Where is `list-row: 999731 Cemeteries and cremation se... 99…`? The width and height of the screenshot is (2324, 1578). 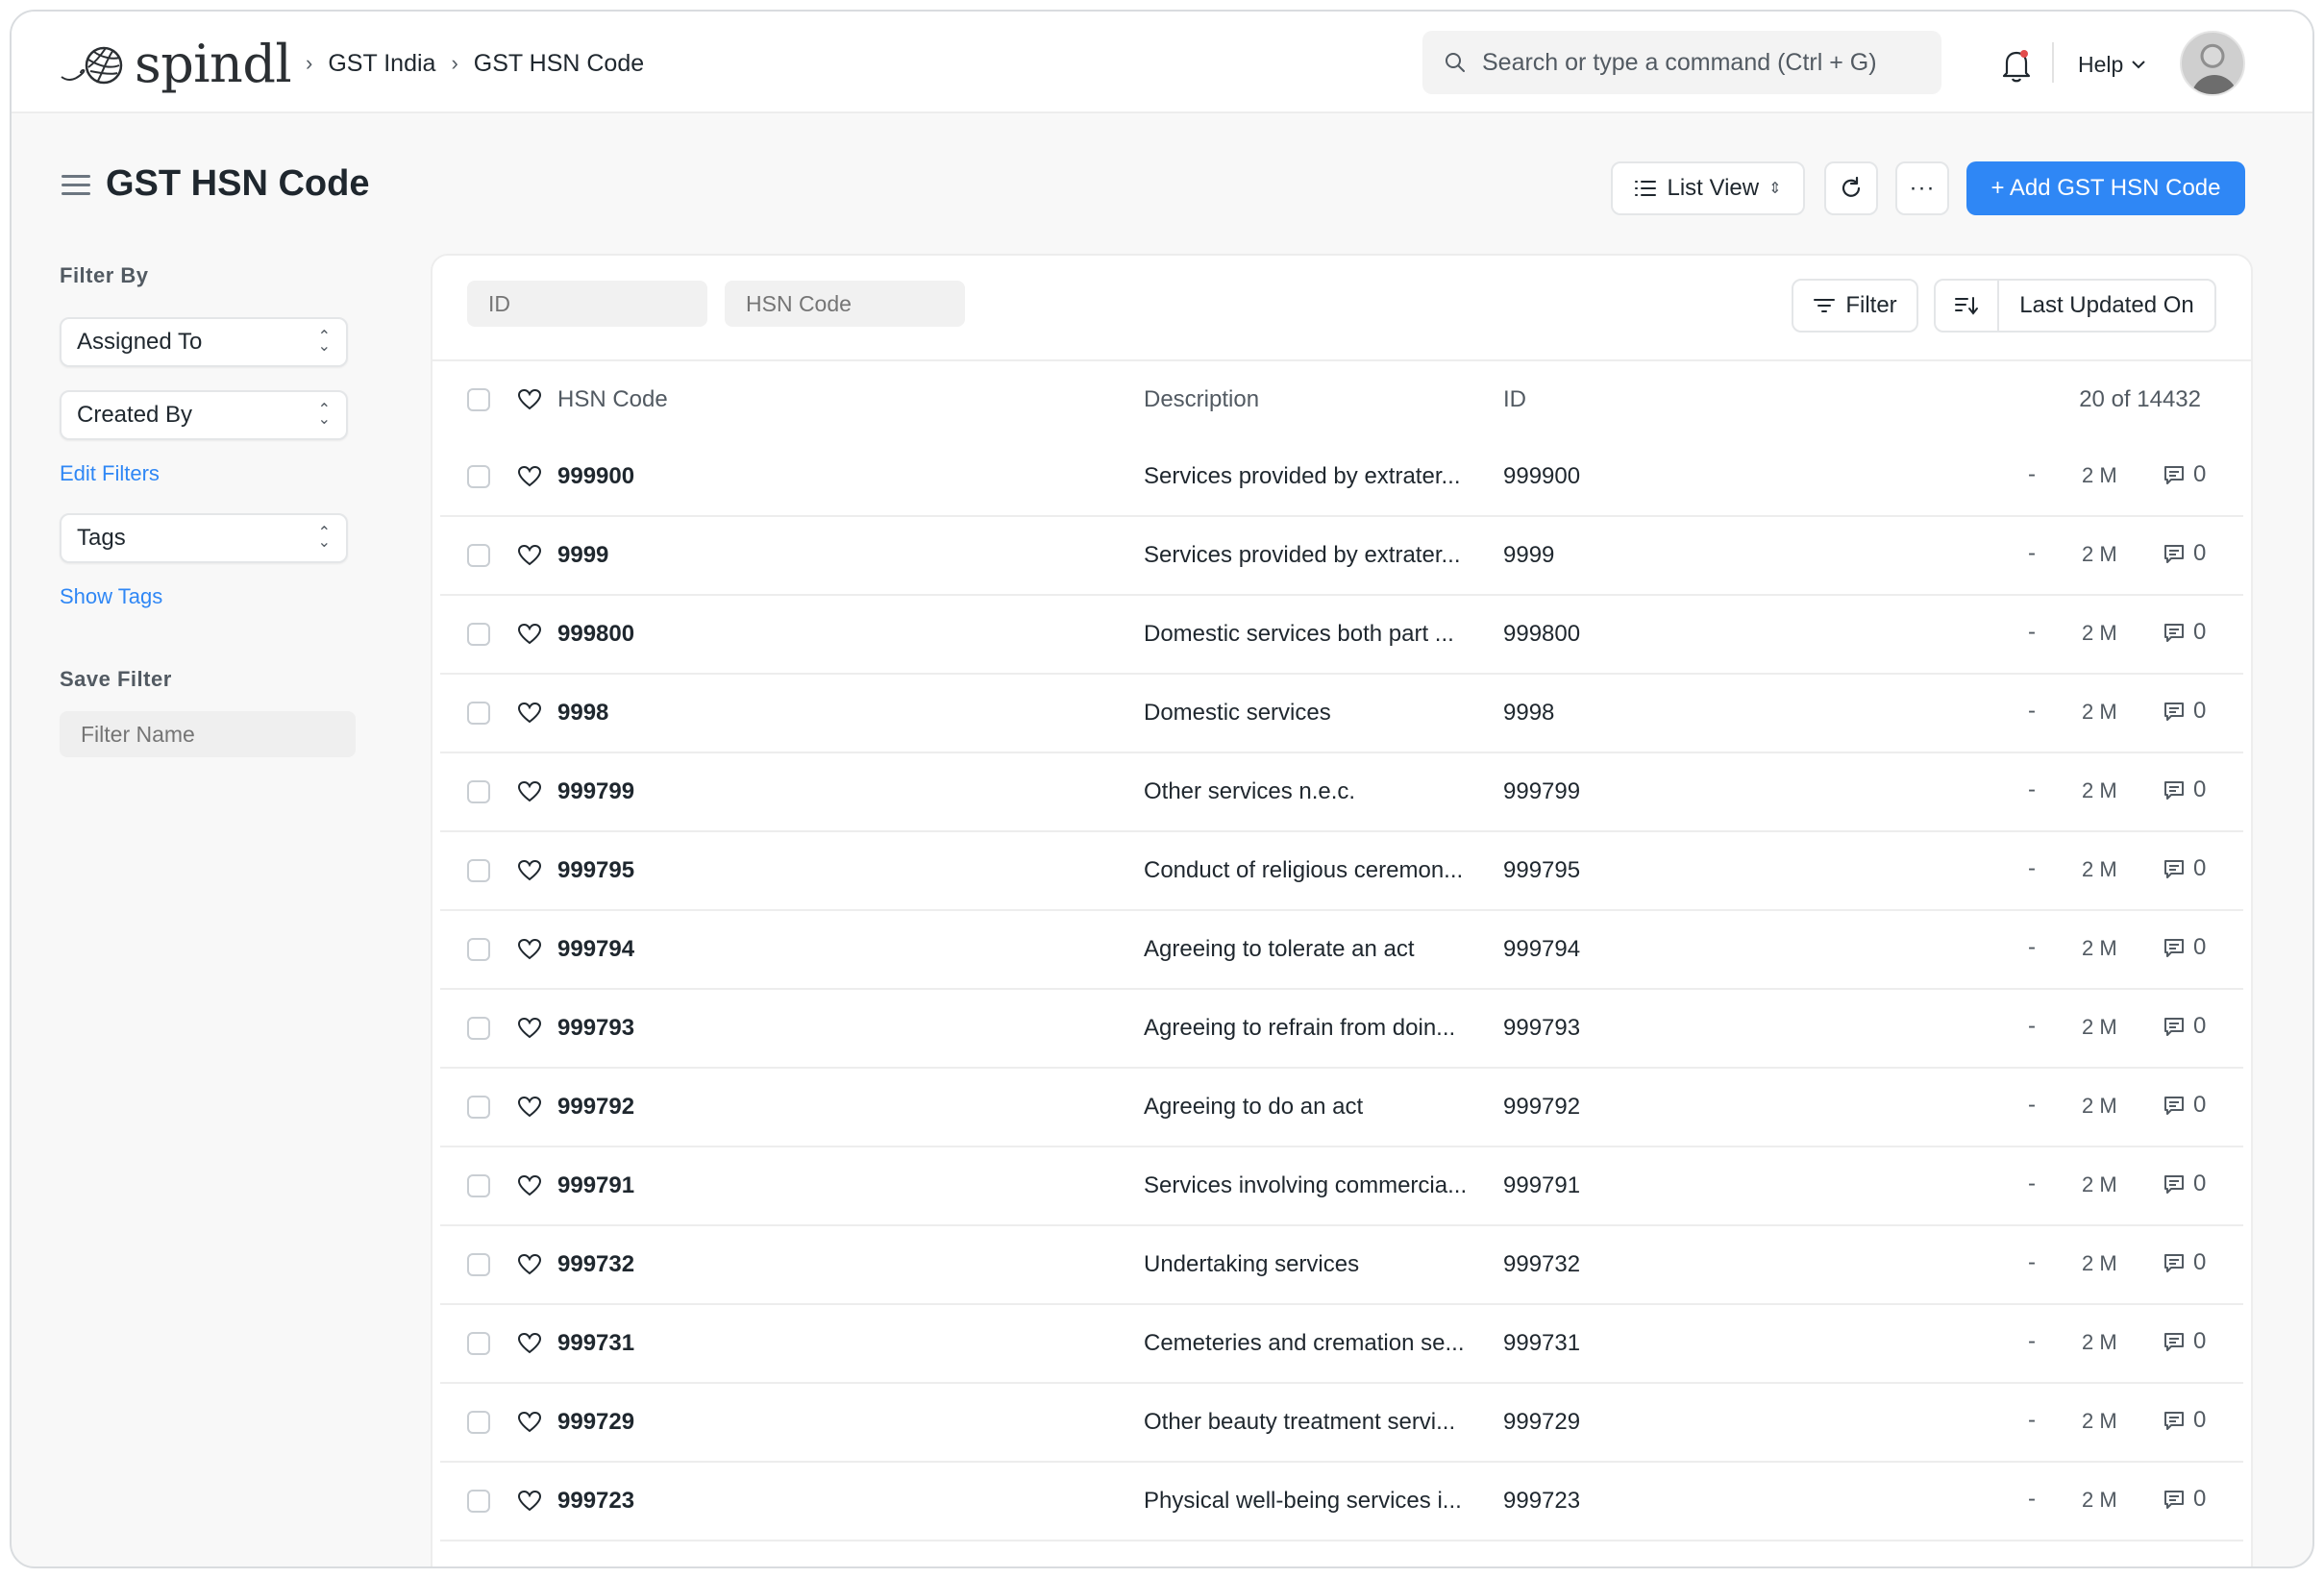 list-row: 999731 Cemeteries and cremation se... 99… is located at coordinates (1341, 1344).